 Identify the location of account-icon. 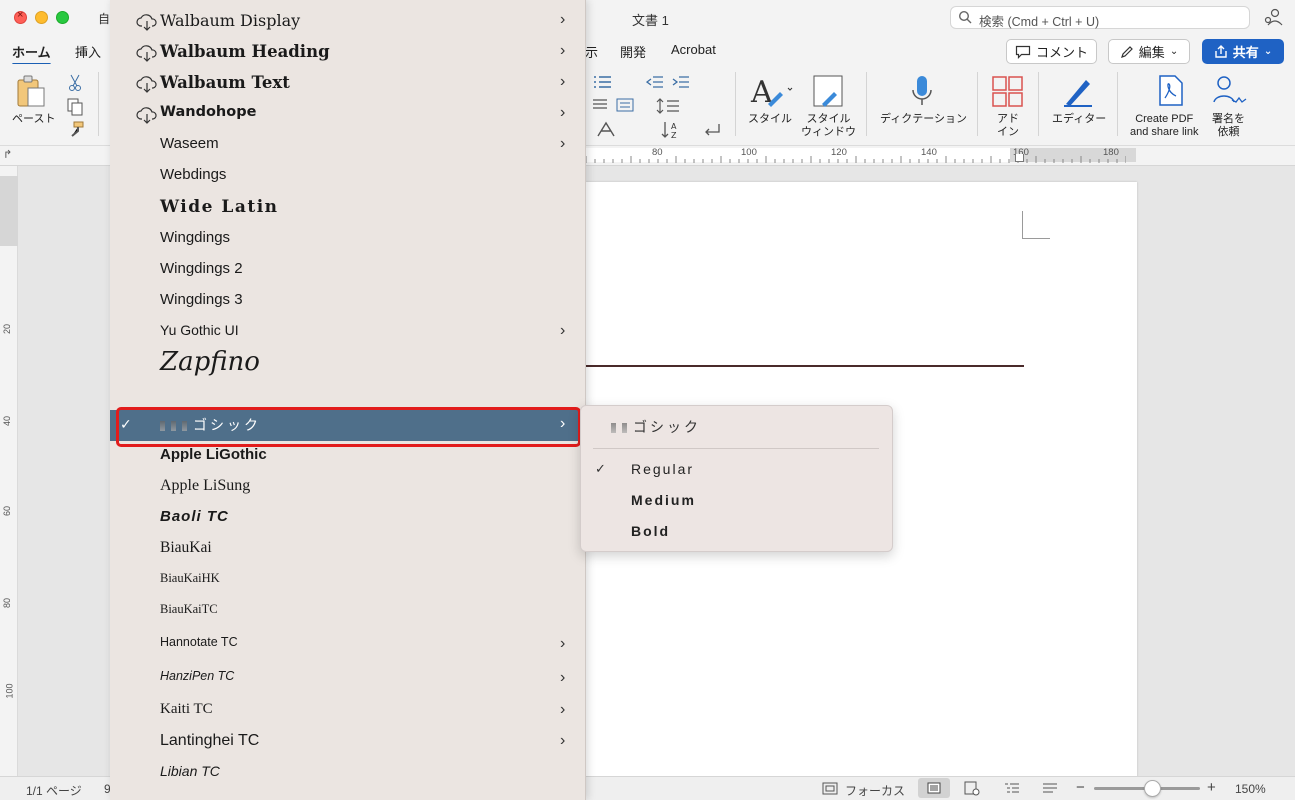
(1273, 17).